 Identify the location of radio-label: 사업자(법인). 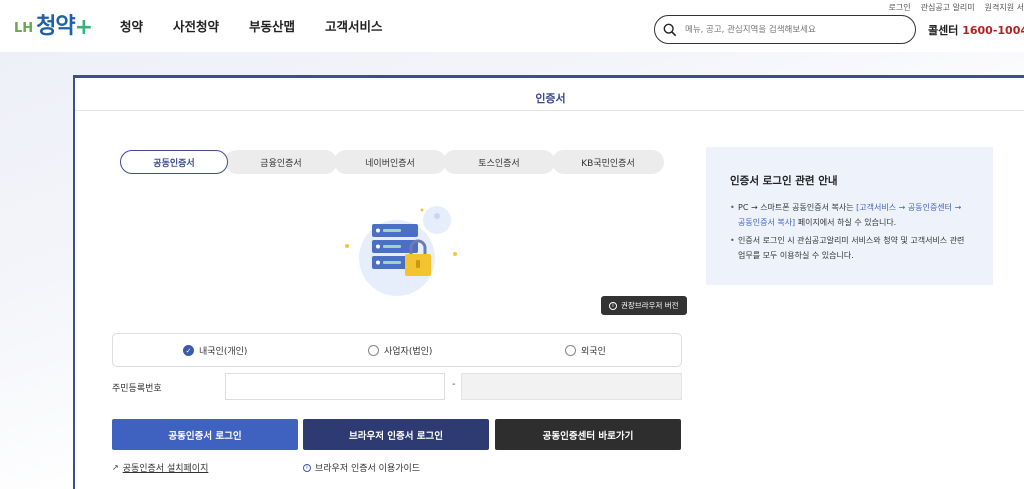
(408, 352).